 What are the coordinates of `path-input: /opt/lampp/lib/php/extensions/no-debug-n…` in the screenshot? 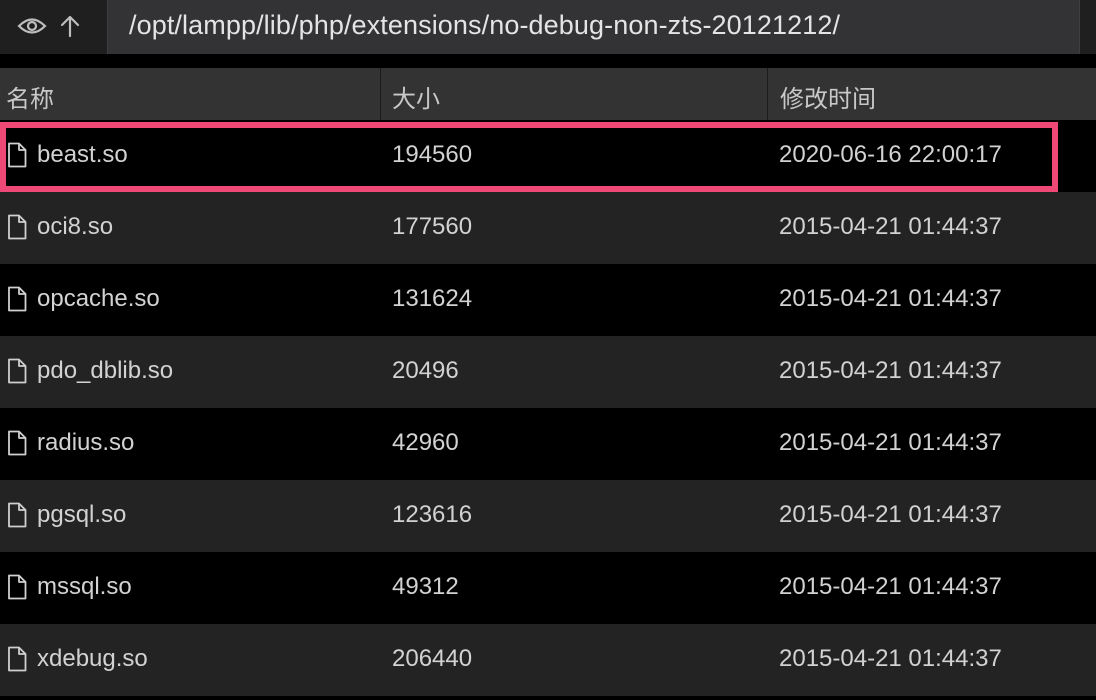 It's located at (593, 27).